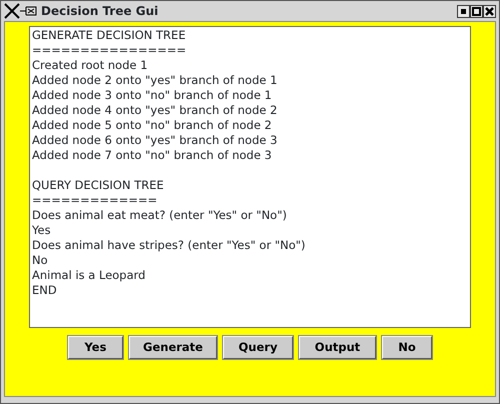 This screenshot has width=500, height=404. What do you see at coordinates (109, 35) in the screenshot?
I see `output-line: GENERATE DECISION TREE` at bounding box center [109, 35].